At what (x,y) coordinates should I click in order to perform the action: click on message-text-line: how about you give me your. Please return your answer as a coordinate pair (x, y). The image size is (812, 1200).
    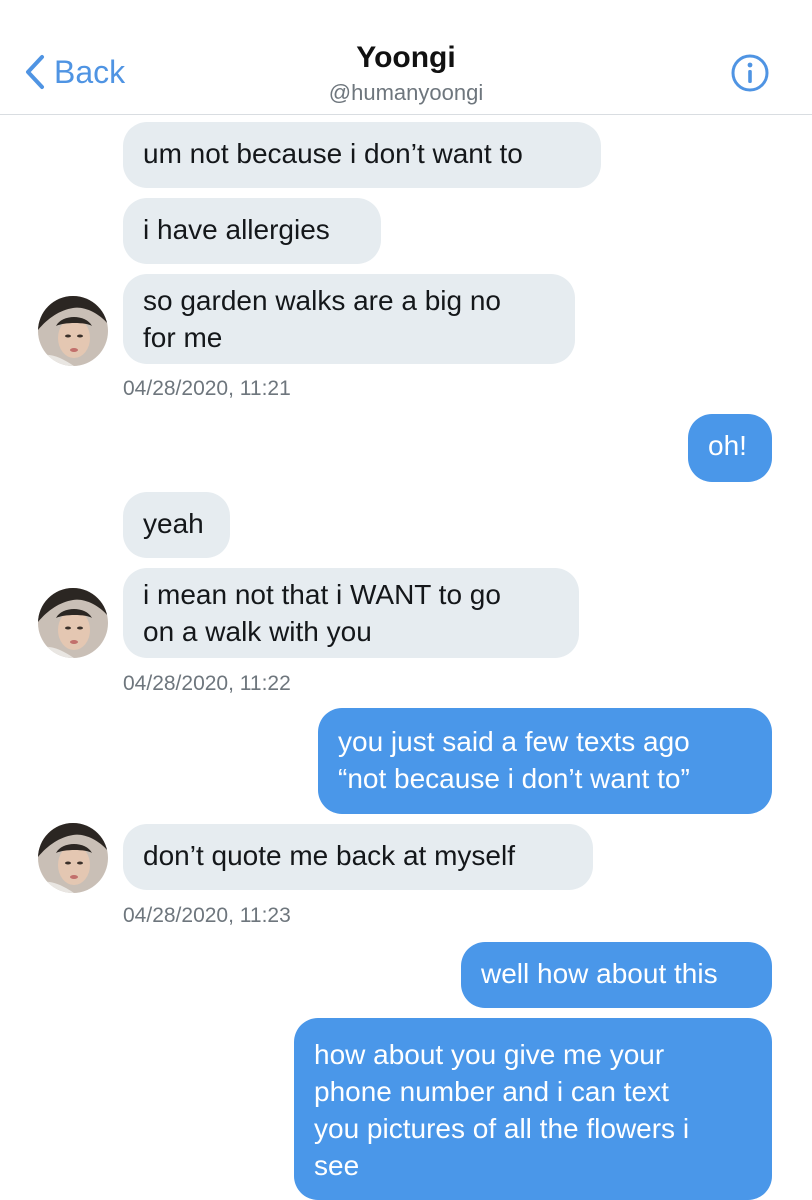
    Looking at the image, I should click on (489, 1054).